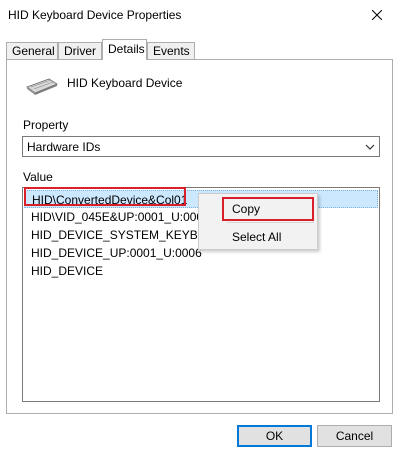  Describe the element at coordinates (38, 177) in the screenshot. I see `value-label: Value` at that location.